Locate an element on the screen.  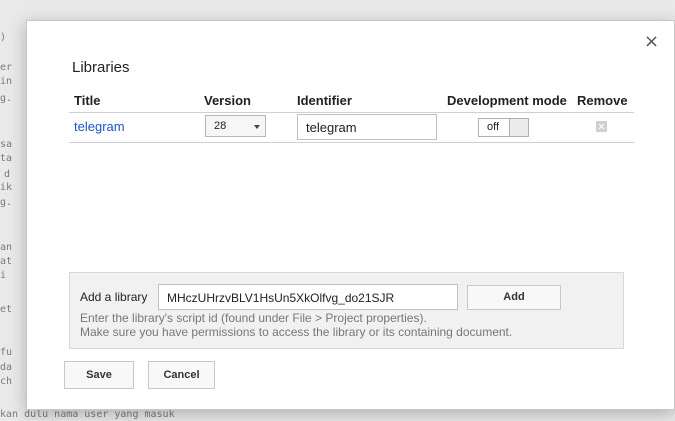
editor-line: d is located at coordinates (7, 174).